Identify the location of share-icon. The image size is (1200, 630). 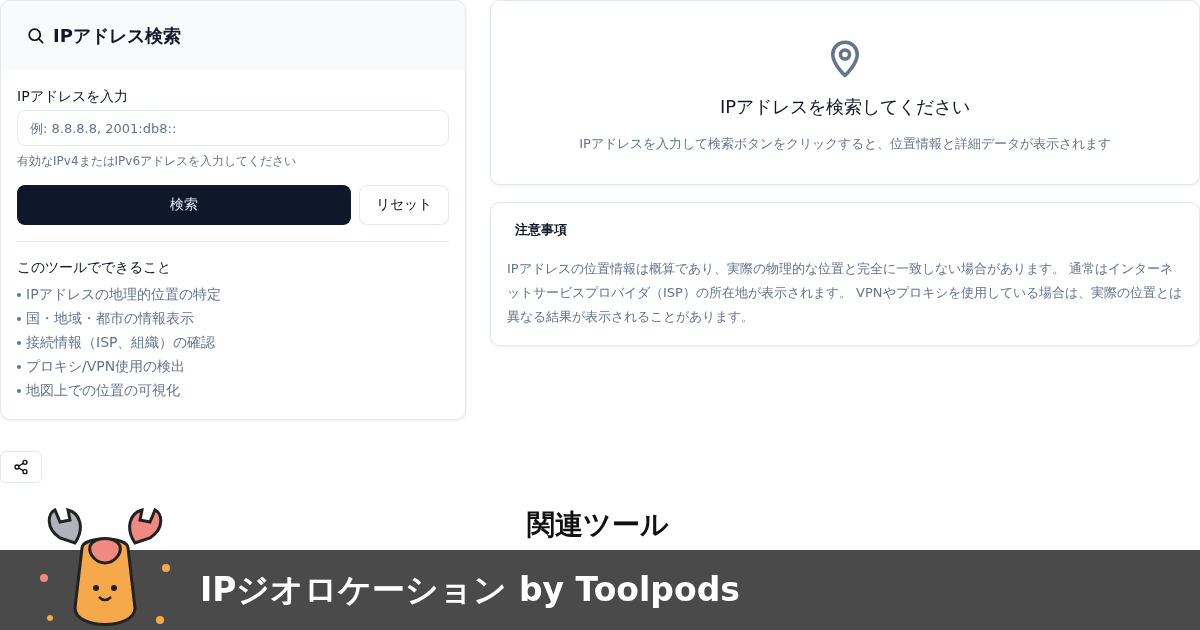
(21, 467).